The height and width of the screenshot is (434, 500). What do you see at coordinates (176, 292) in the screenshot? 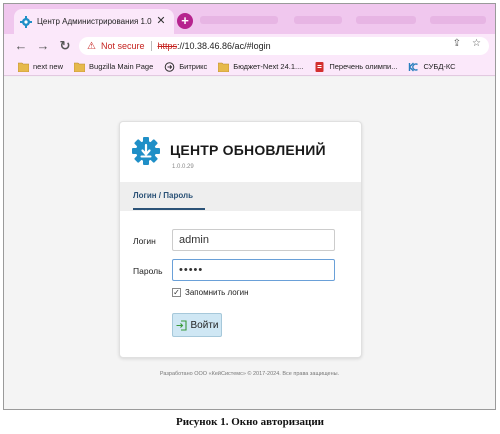
I see `remember-login-checkbox: ✓` at bounding box center [176, 292].